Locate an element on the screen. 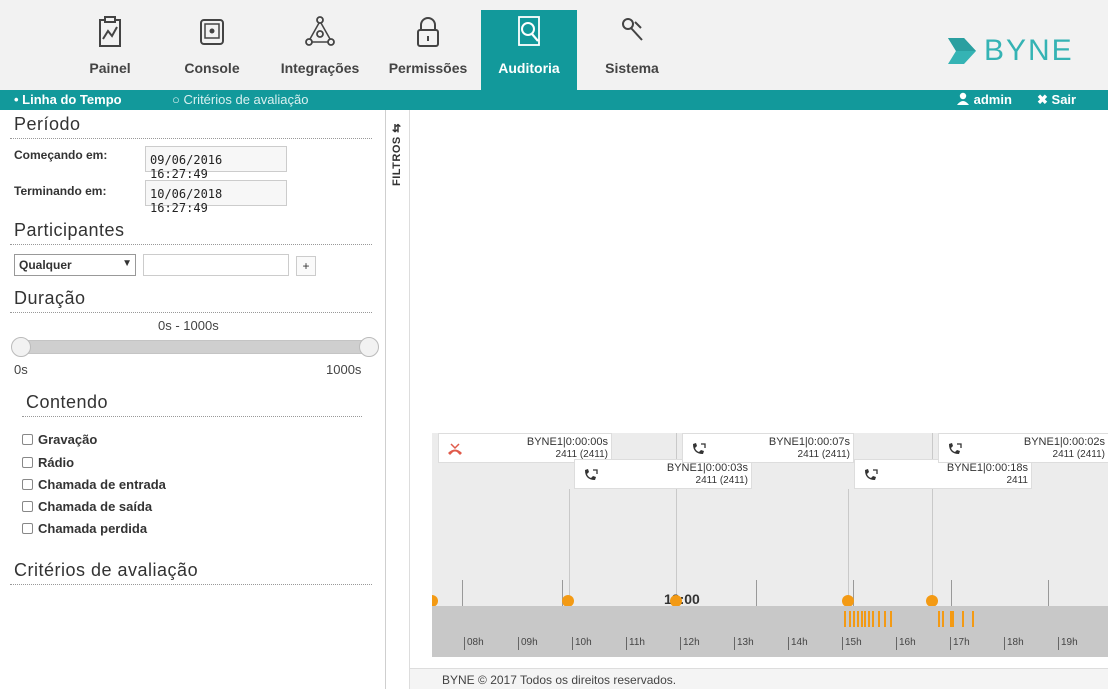 This screenshot has height=689, width=1108. event-title: BYNE1|0:00:07s is located at coordinates (809, 442).